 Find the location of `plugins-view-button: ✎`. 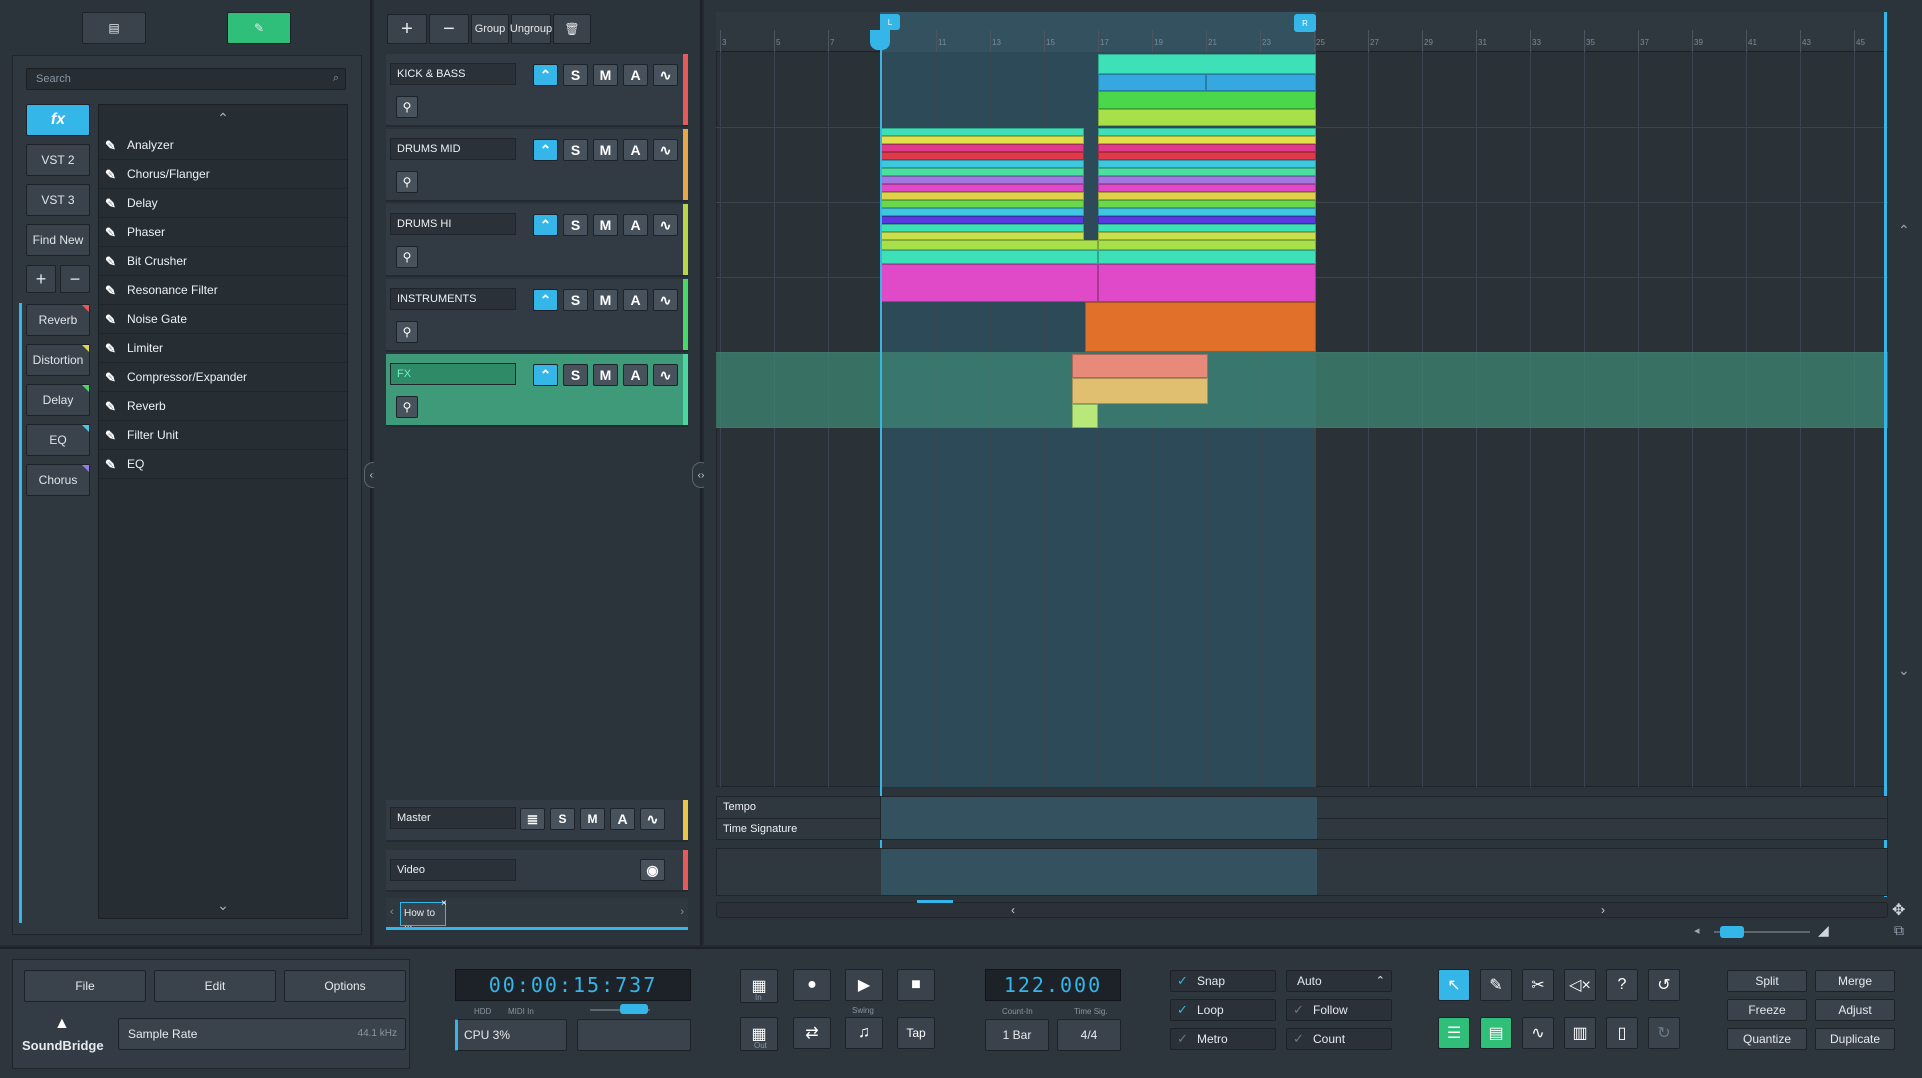

plugins-view-button: ✎ is located at coordinates (259, 28).